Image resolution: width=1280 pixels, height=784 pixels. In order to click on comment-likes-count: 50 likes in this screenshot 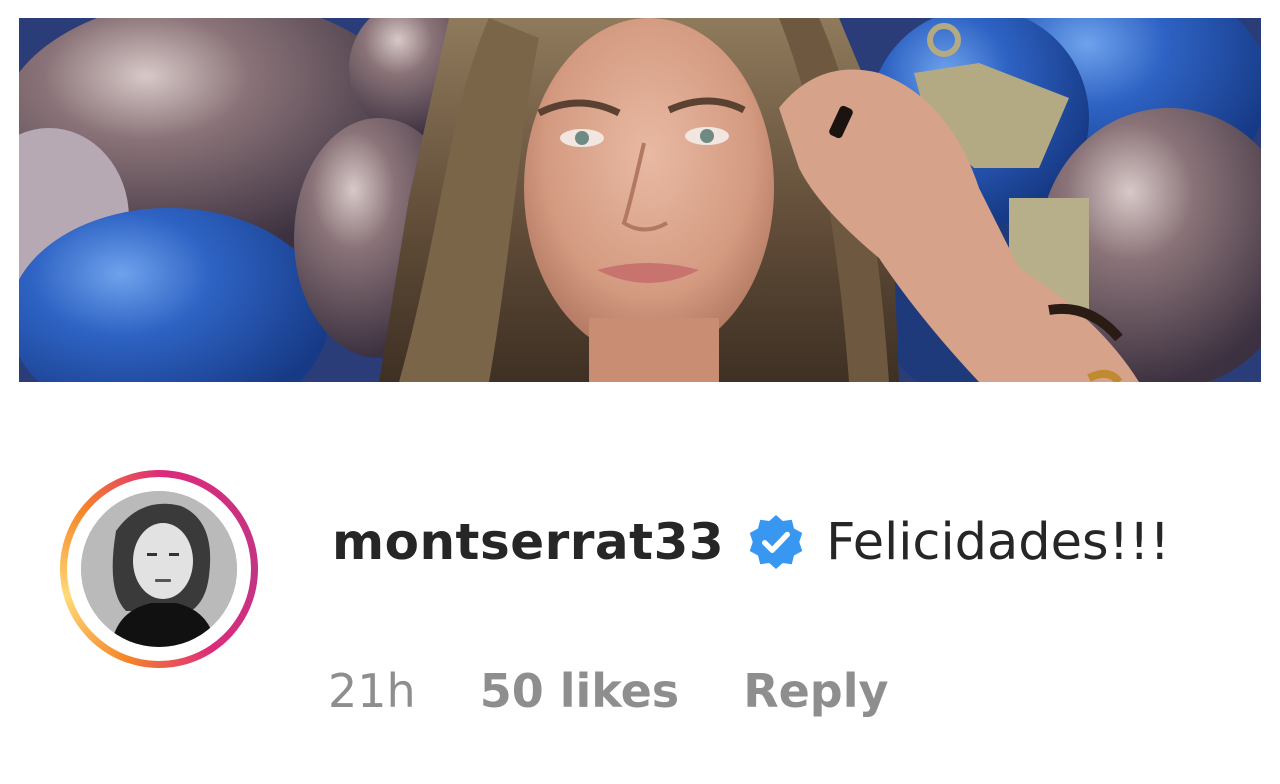, I will do `click(580, 691)`.